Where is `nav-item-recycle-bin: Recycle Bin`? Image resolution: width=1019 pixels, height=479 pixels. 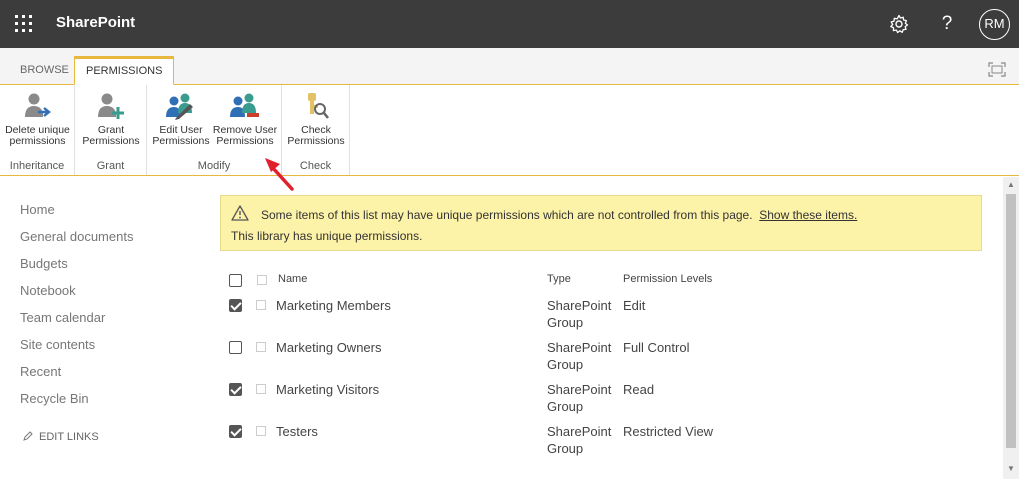 nav-item-recycle-bin: Recycle Bin is located at coordinates (76, 404).